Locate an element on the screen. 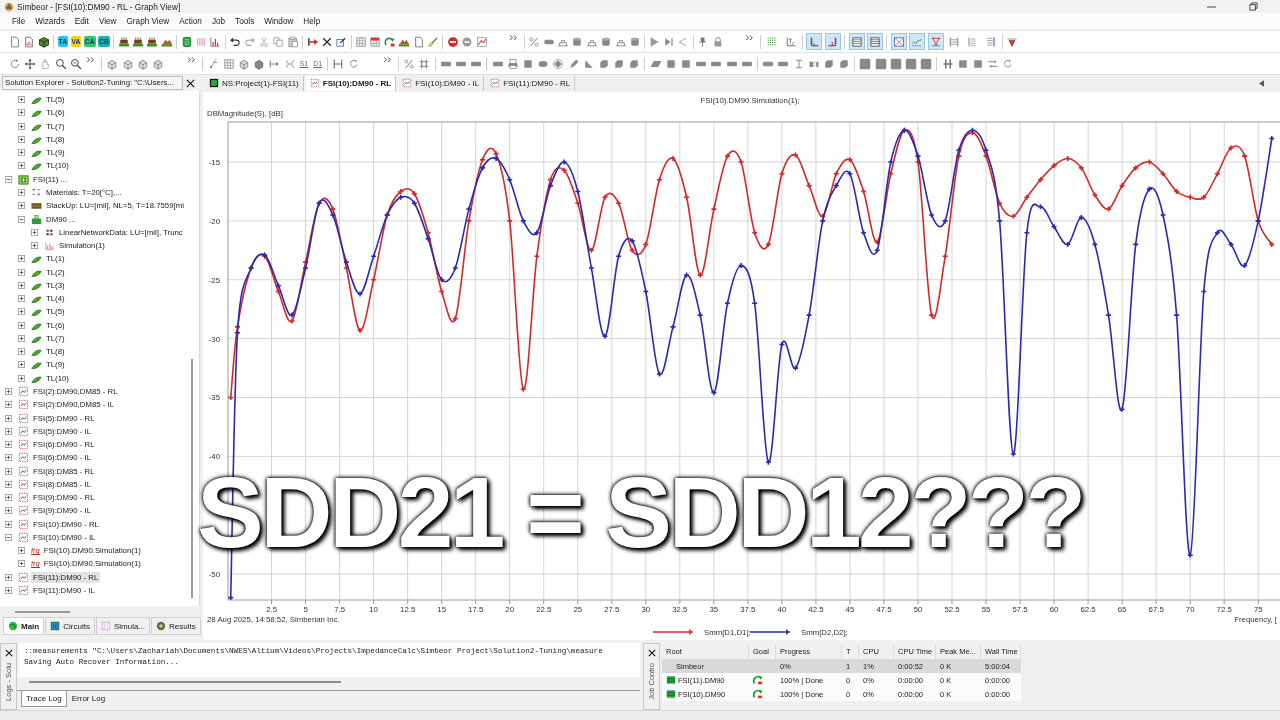 The width and height of the screenshot is (1280, 720). log-tab: Trace Log is located at coordinates (44, 698).